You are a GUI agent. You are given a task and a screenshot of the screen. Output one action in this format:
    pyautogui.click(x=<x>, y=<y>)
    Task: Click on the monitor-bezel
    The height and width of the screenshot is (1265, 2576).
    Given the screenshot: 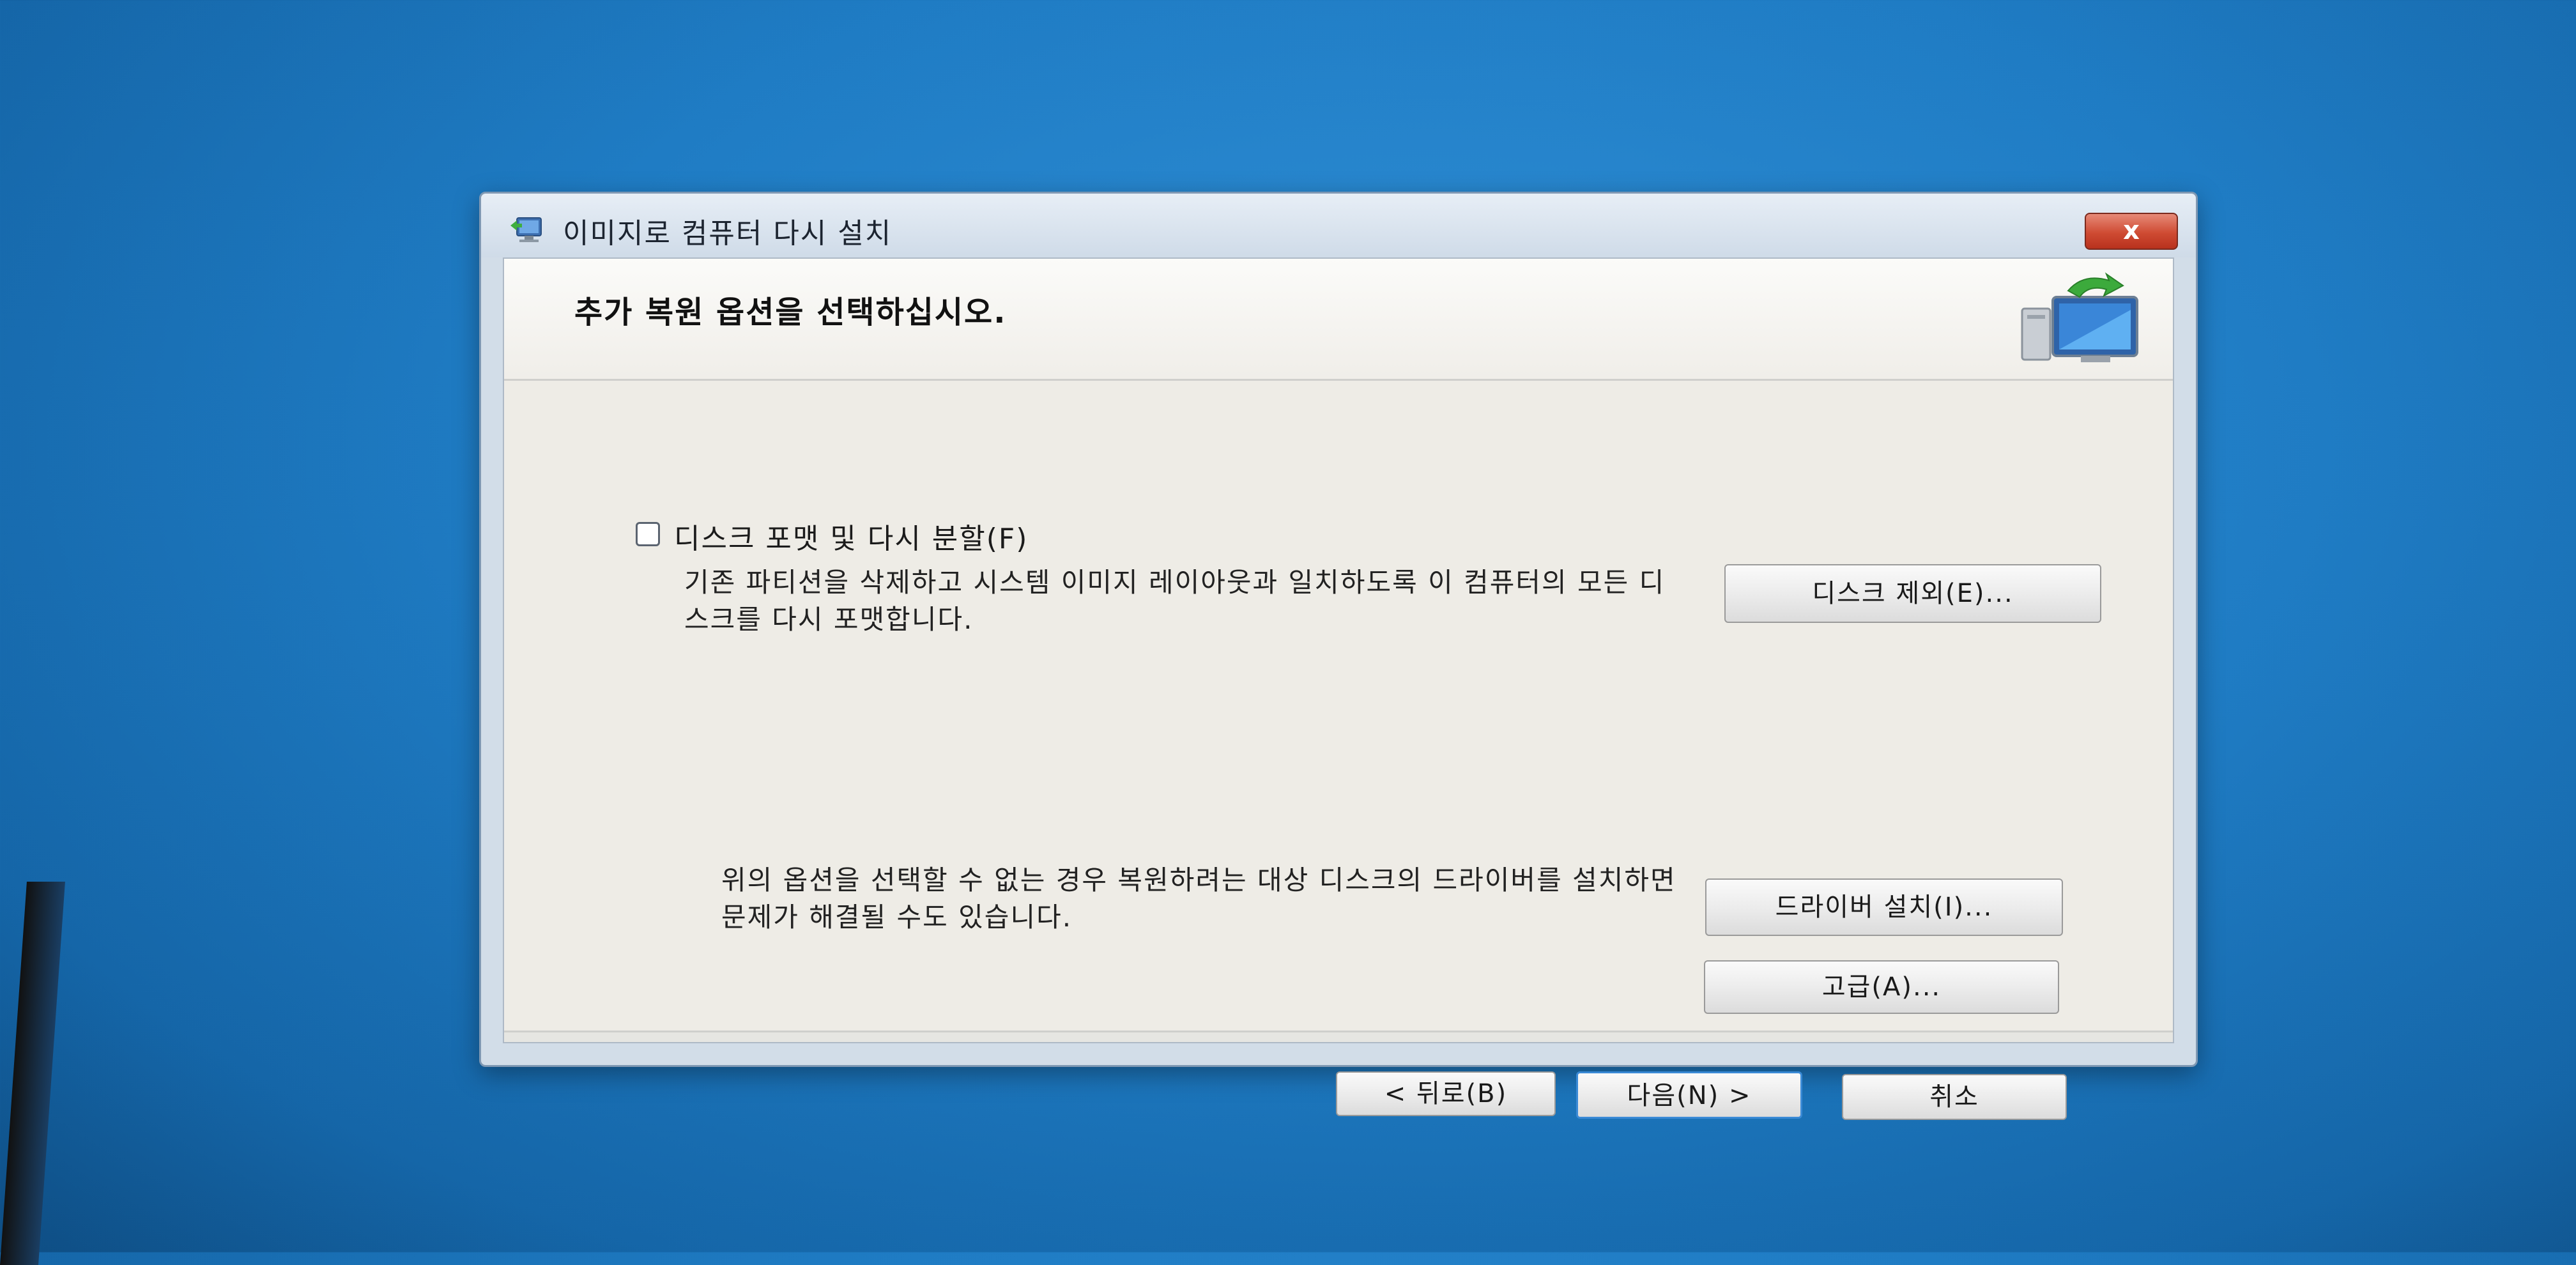 What is the action you would take?
    pyautogui.click(x=32, y=1073)
    